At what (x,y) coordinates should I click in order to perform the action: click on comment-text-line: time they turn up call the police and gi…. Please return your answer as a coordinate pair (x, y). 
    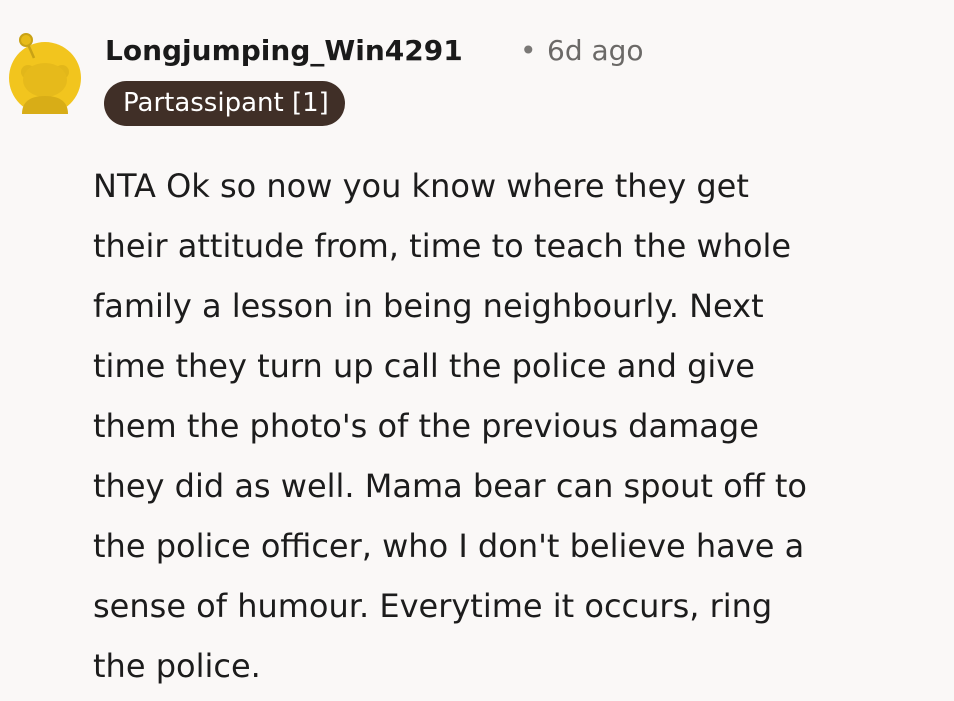
    Looking at the image, I should click on (424, 366).